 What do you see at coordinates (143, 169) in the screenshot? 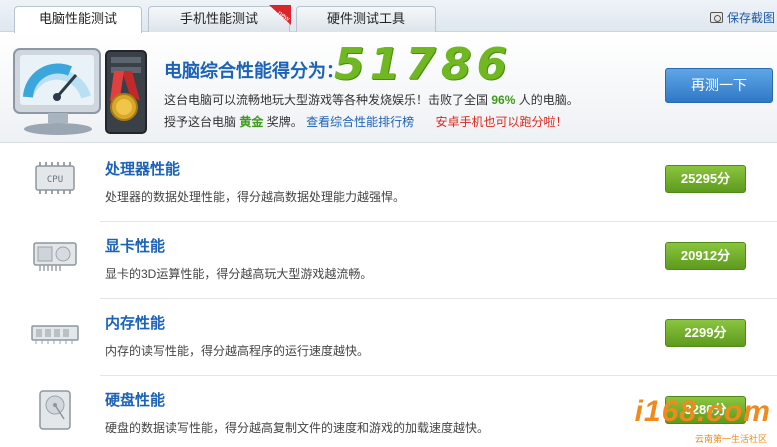
I see `cpu-title: 处理器性能` at bounding box center [143, 169].